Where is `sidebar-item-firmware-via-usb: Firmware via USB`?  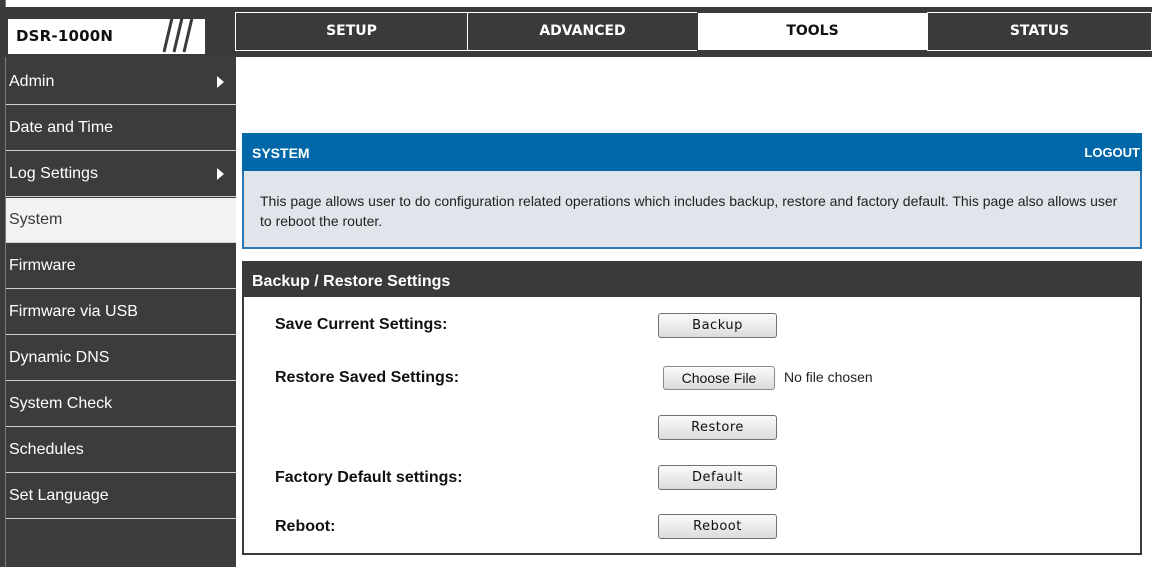
sidebar-item-firmware-via-usb: Firmware via USB is located at coordinates (121, 312).